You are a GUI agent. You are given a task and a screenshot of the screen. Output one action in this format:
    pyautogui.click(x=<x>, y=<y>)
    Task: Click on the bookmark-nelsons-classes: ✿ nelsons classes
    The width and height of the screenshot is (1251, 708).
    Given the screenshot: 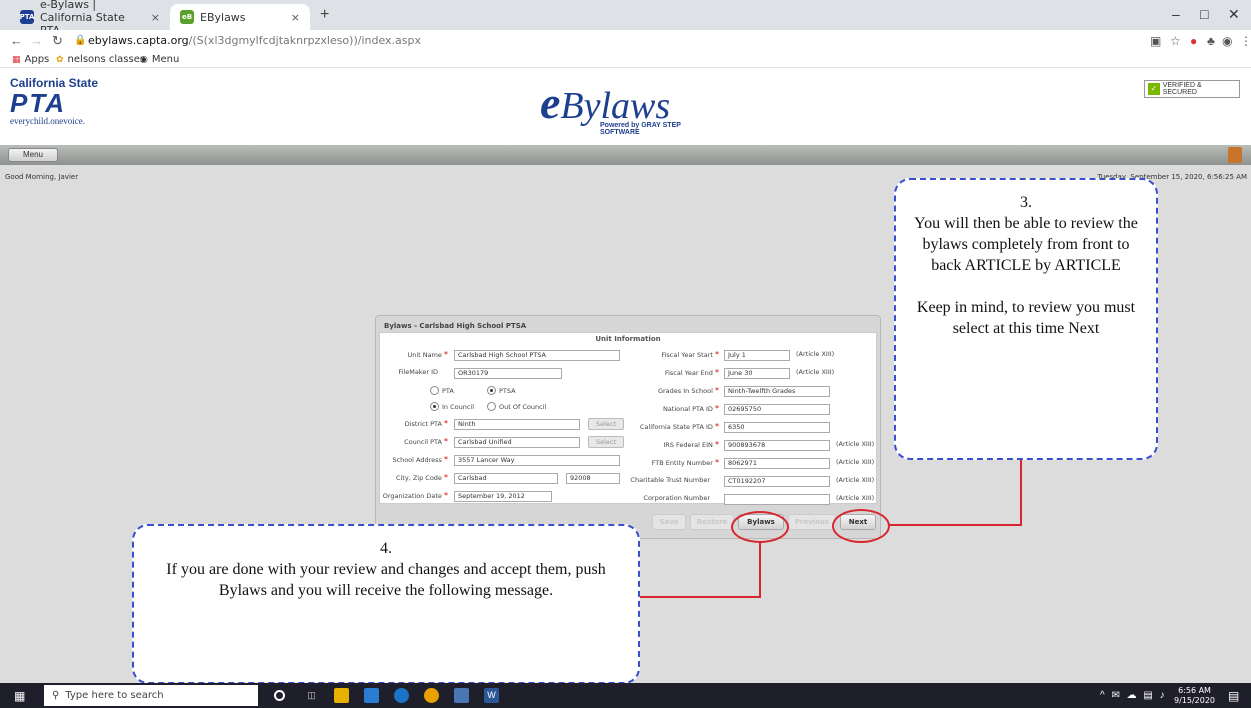 What is the action you would take?
    pyautogui.click(x=100, y=59)
    